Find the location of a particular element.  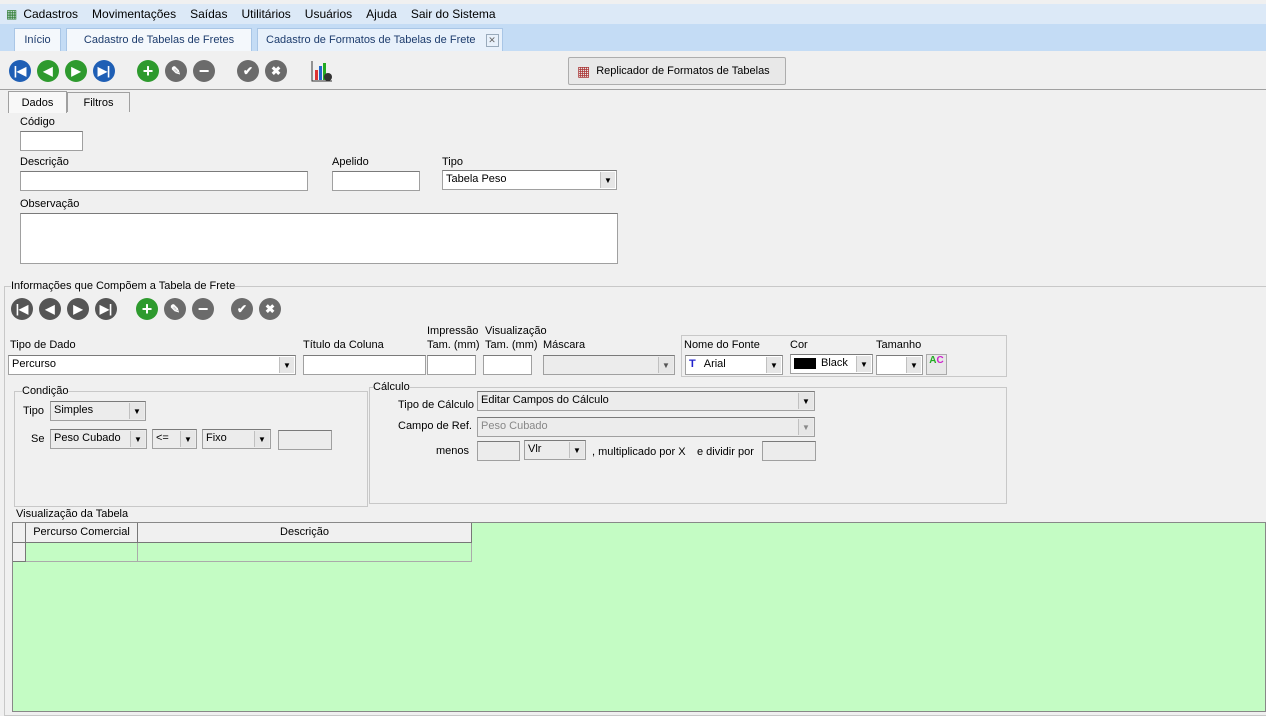

chart-settings-icon is located at coordinates (322, 71).